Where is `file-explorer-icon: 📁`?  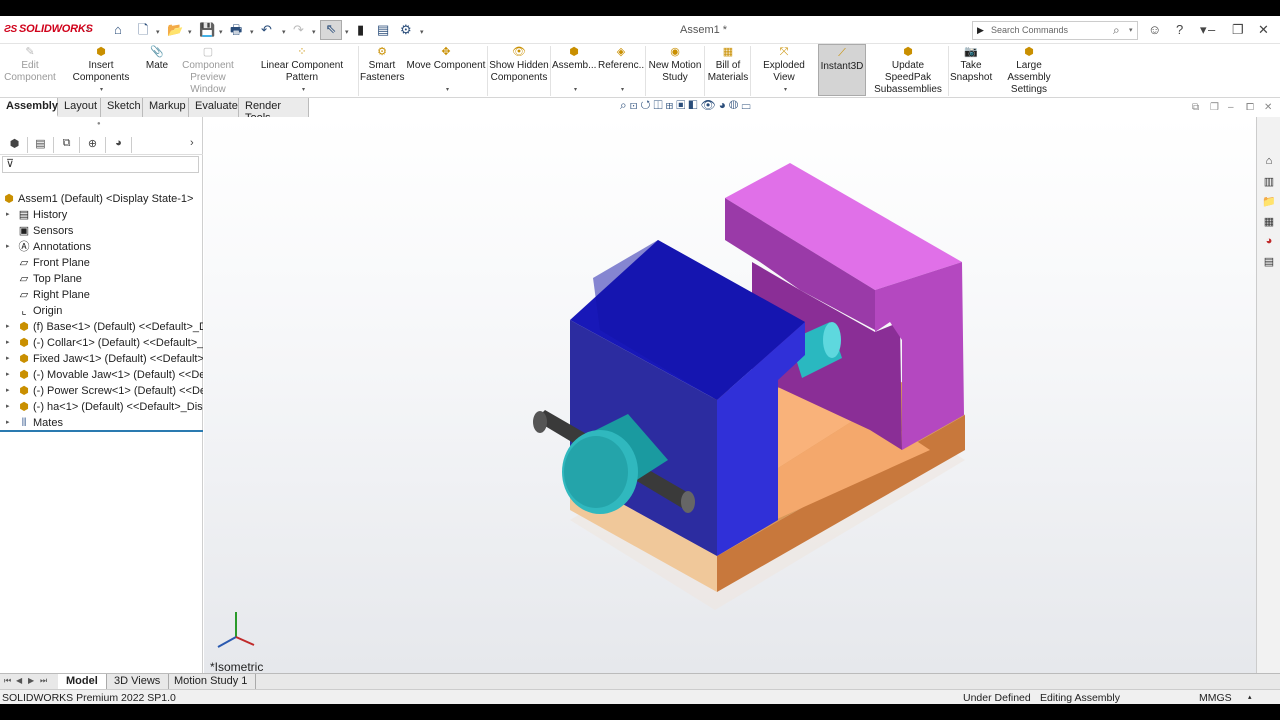
file-explorer-icon: 📁 is located at coordinates (1269, 203).